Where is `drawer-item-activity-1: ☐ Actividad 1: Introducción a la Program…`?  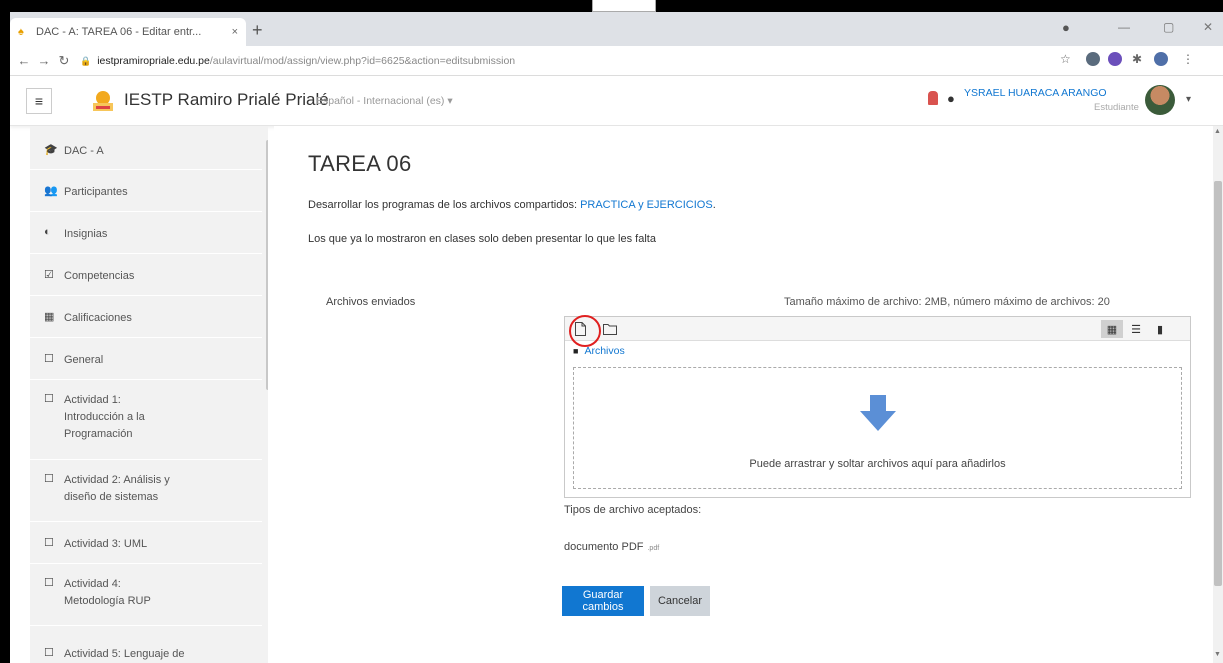 drawer-item-activity-1: ☐ Actividad 1: Introducción a la Program… is located at coordinates (146, 420).